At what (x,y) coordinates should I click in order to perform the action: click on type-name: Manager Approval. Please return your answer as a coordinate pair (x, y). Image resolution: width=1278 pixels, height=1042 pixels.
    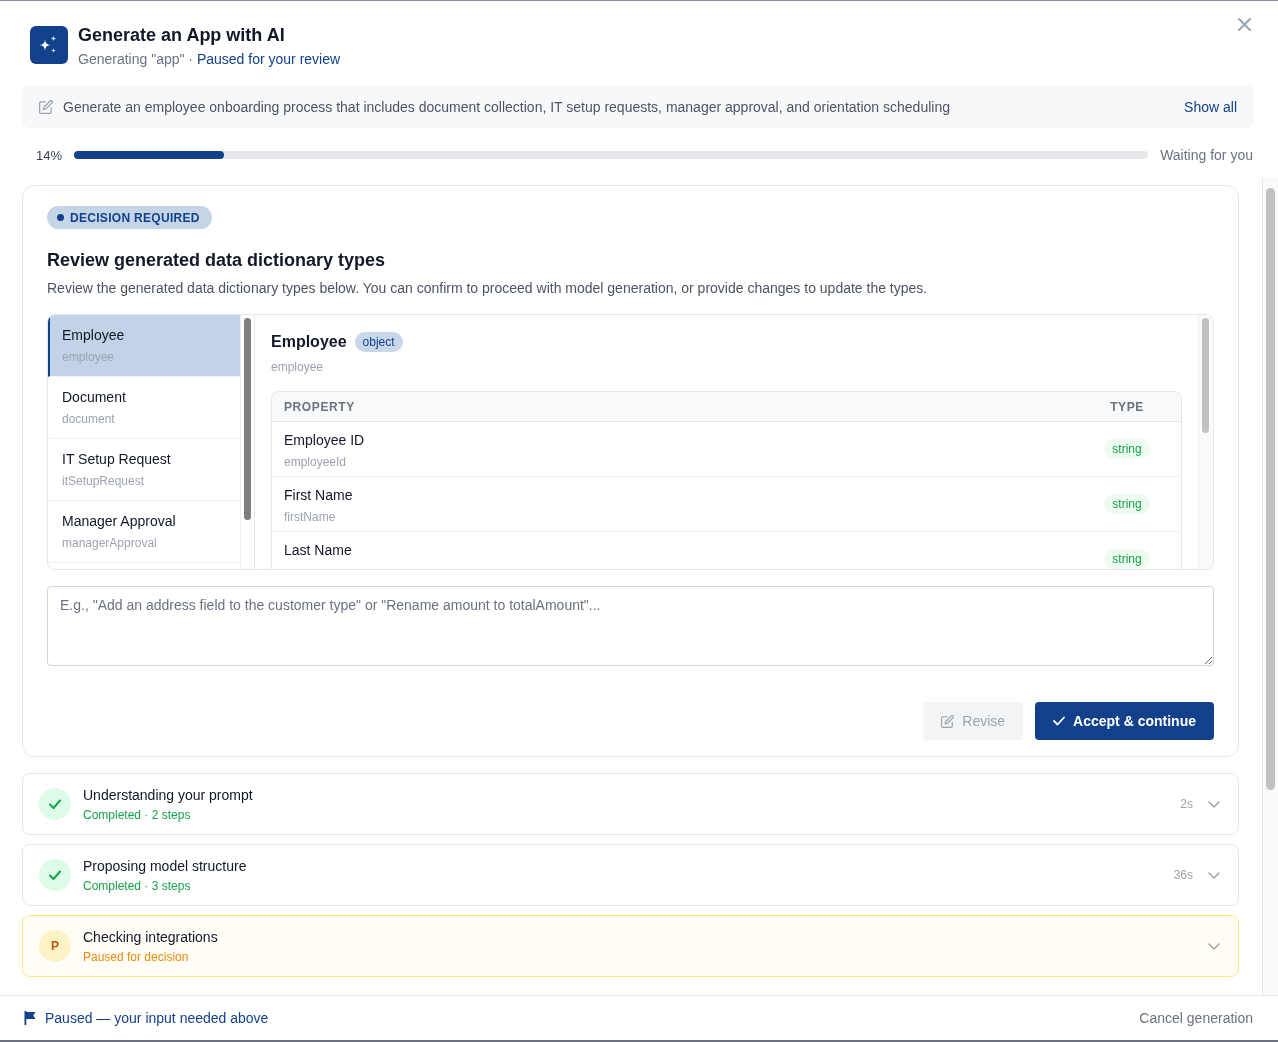
    Looking at the image, I should click on (119, 521).